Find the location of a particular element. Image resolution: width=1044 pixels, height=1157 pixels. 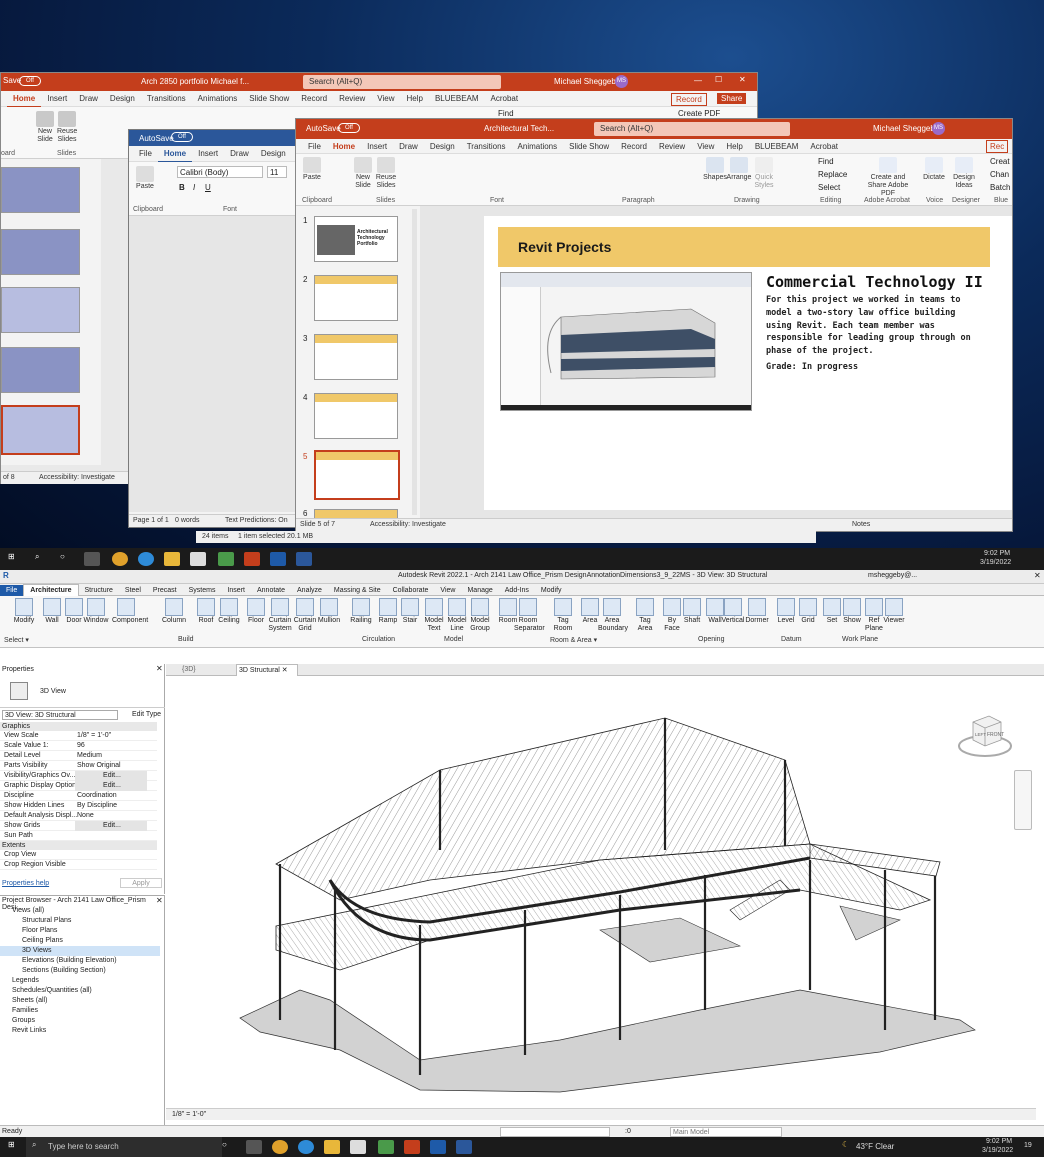

clock-time: 9:02 PM is located at coordinates (999, 1141).